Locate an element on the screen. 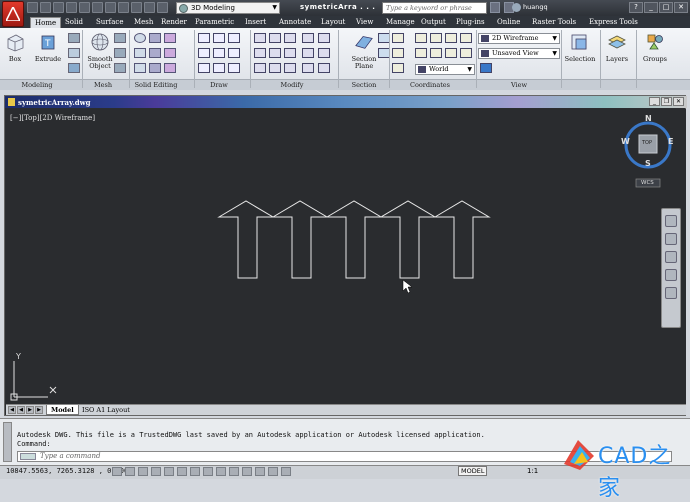 This screenshot has height=502, width=690. tab-insert: Insert is located at coordinates (255, 22).